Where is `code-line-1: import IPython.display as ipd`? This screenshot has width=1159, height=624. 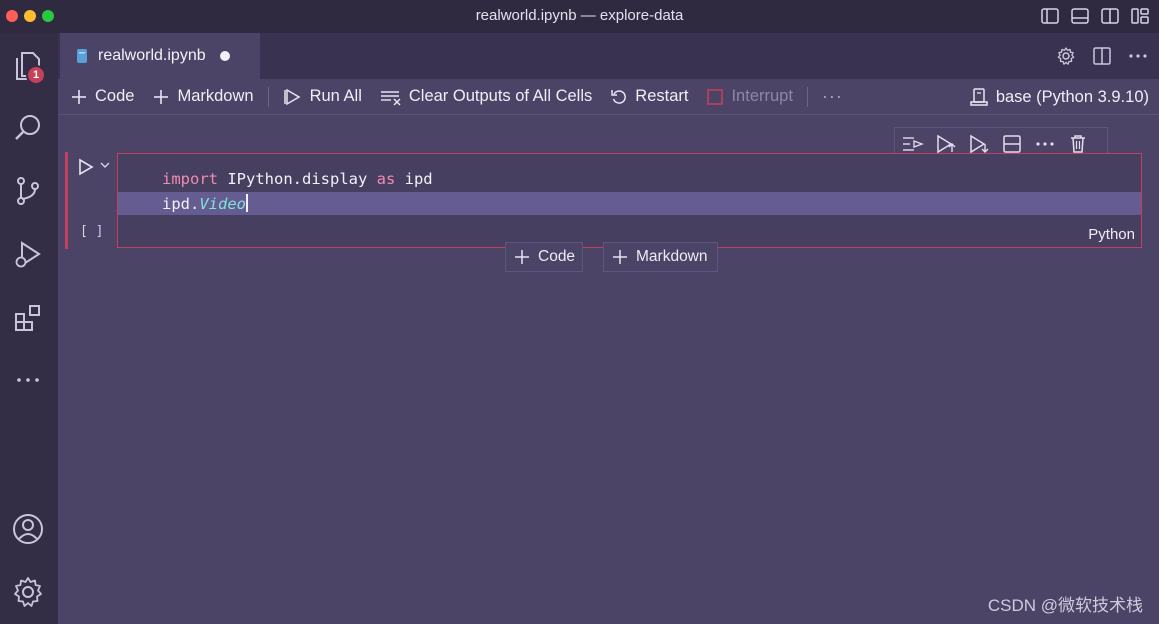
code-line-1: import IPython.display as ipd is located at coordinates (297, 179).